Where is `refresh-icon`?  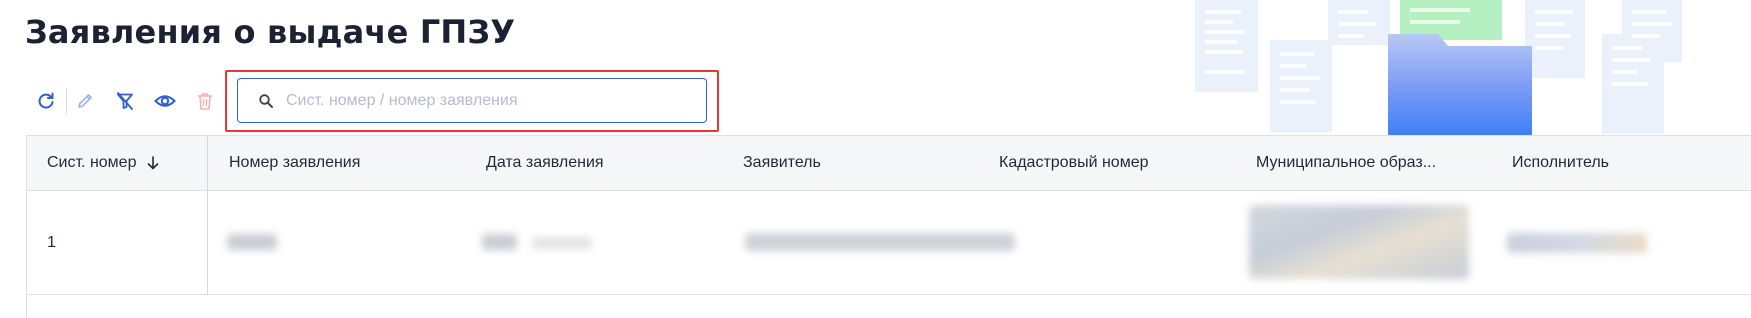
refresh-icon is located at coordinates (46, 100).